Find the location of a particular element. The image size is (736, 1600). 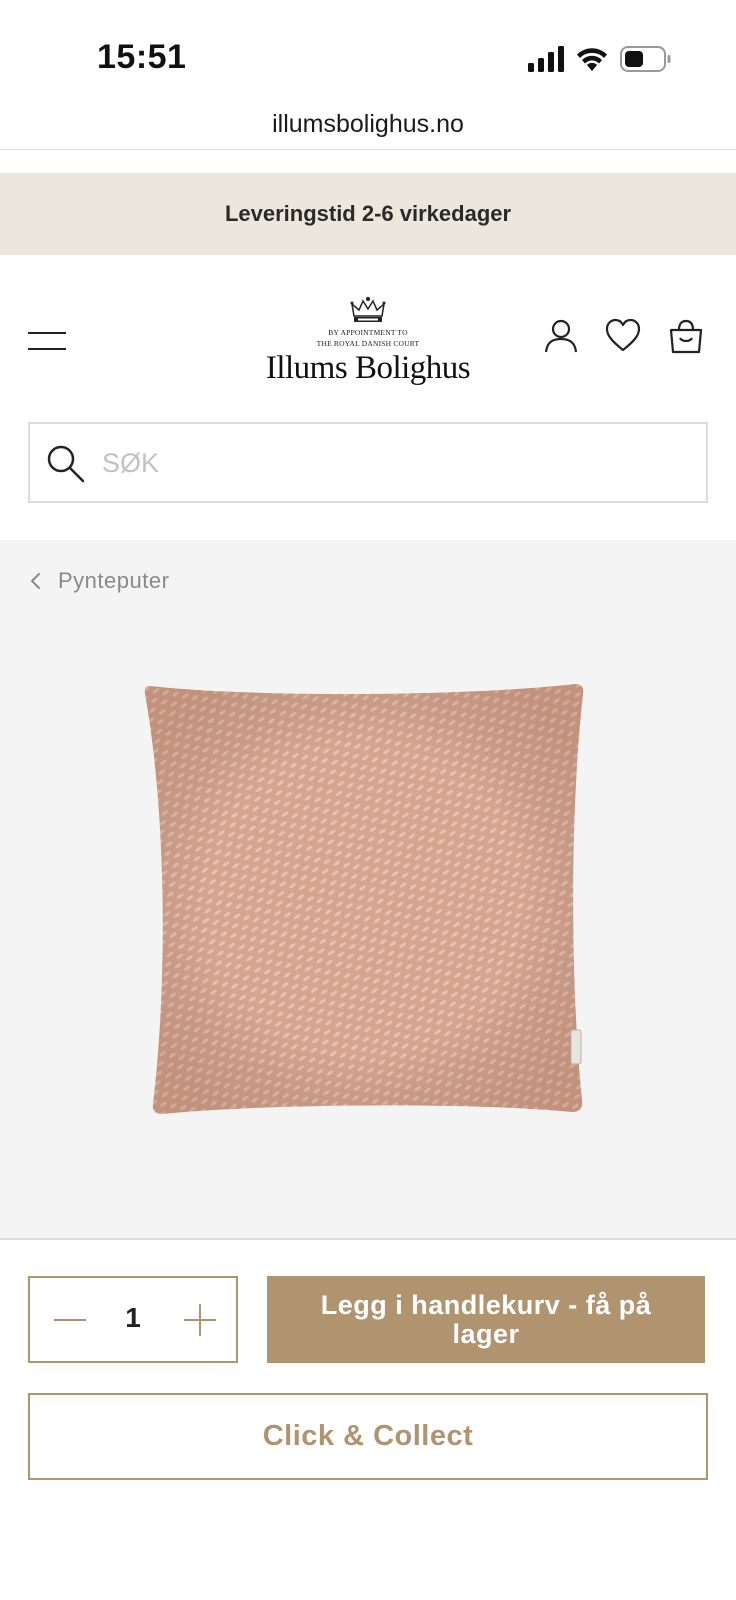

wifi-icon is located at coordinates (592, 59).